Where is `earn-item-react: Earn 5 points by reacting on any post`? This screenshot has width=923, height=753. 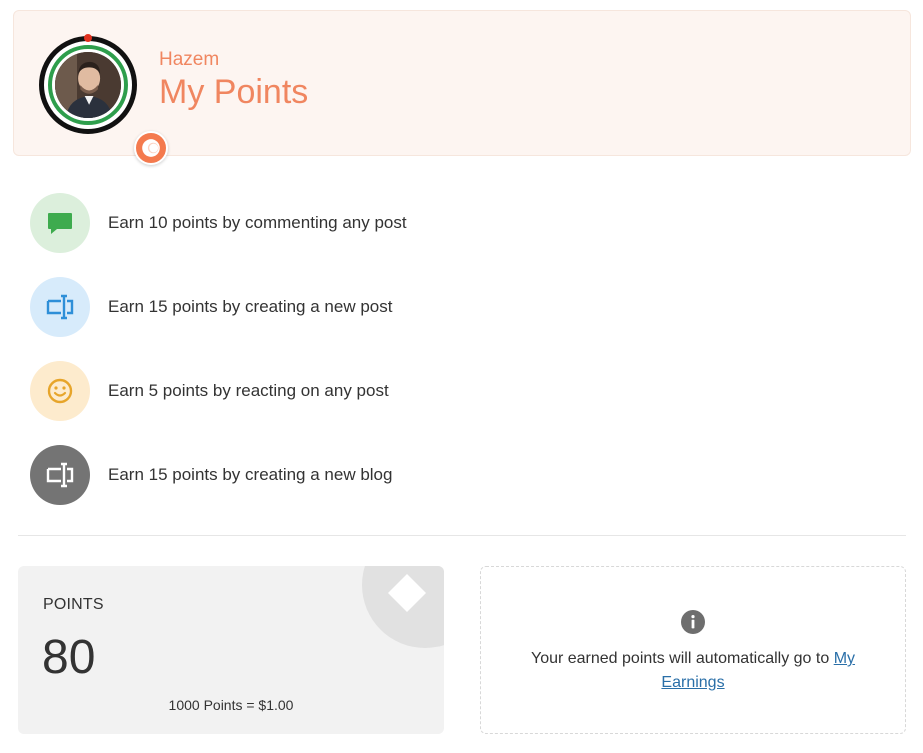
earn-item-react: Earn 5 points by reacting on any post is located at coordinates (330, 391).